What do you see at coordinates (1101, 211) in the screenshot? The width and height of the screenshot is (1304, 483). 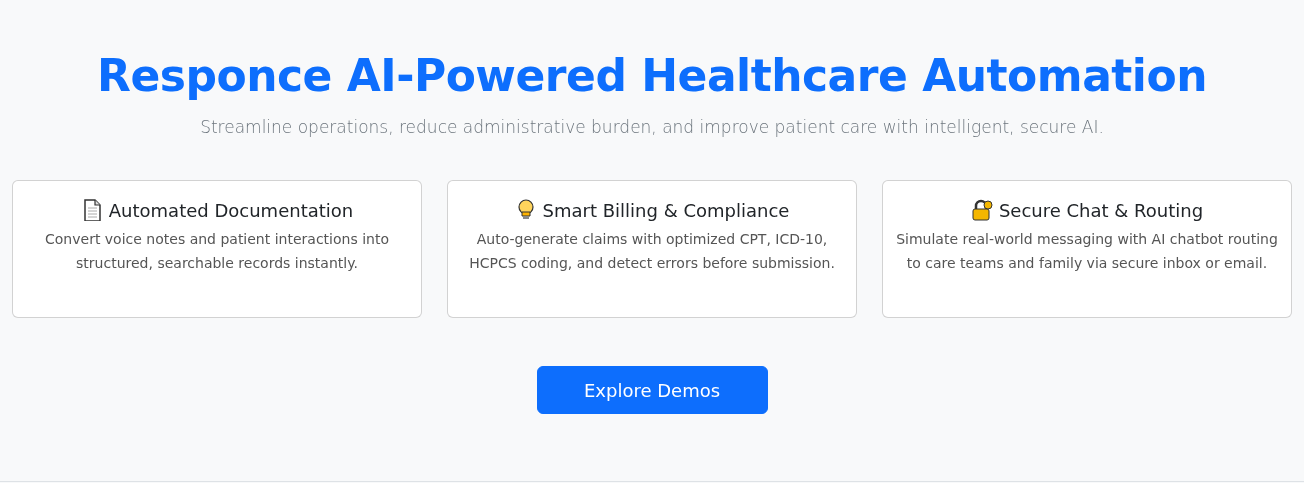 I see `feature-title: Secure Chat & Routing` at bounding box center [1101, 211].